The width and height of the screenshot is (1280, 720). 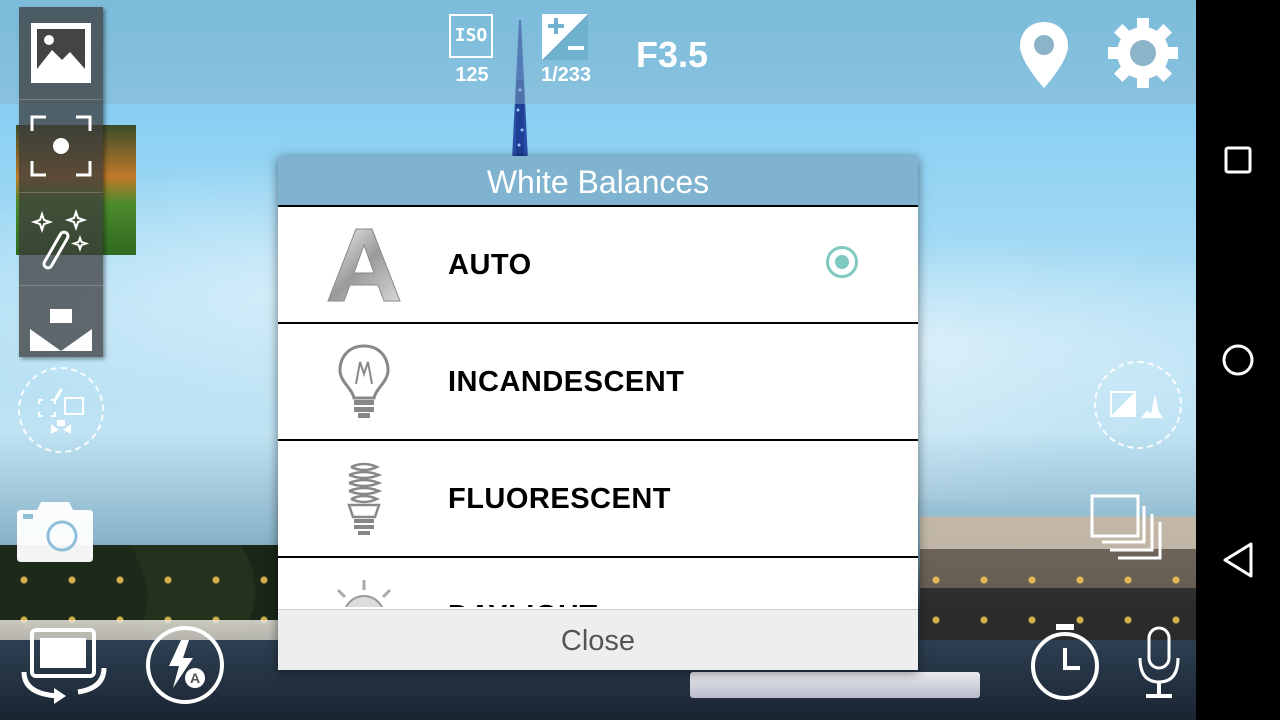 I want to click on wb-option-fluorescent: FLUORESCENT, so click(x=598, y=499).